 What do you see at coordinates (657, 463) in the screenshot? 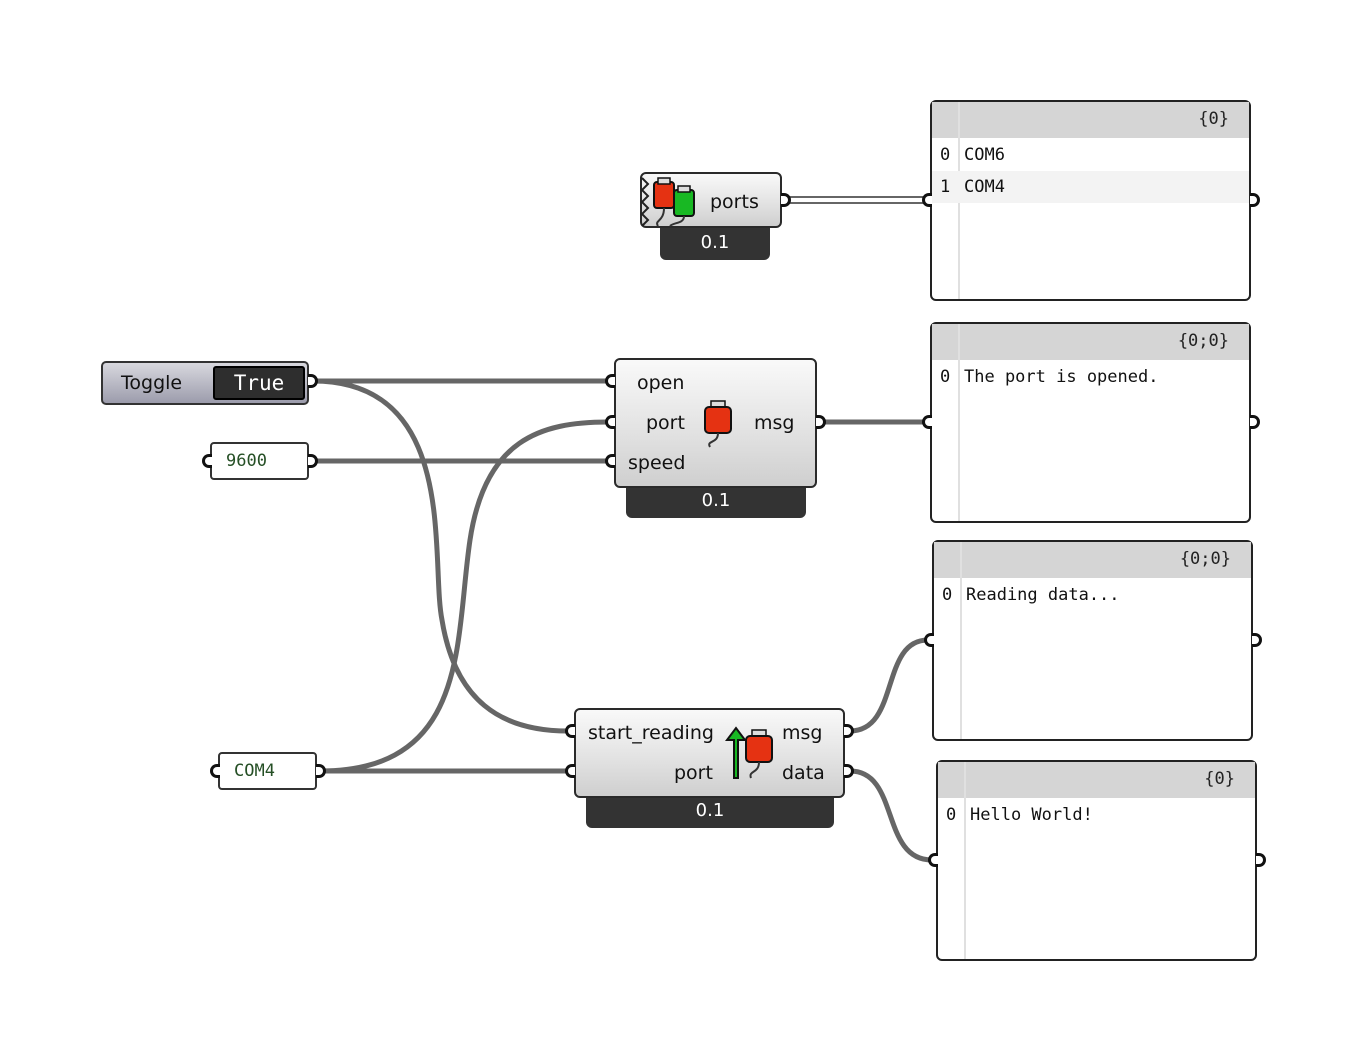
I see `open-input-speed: speed` at bounding box center [657, 463].